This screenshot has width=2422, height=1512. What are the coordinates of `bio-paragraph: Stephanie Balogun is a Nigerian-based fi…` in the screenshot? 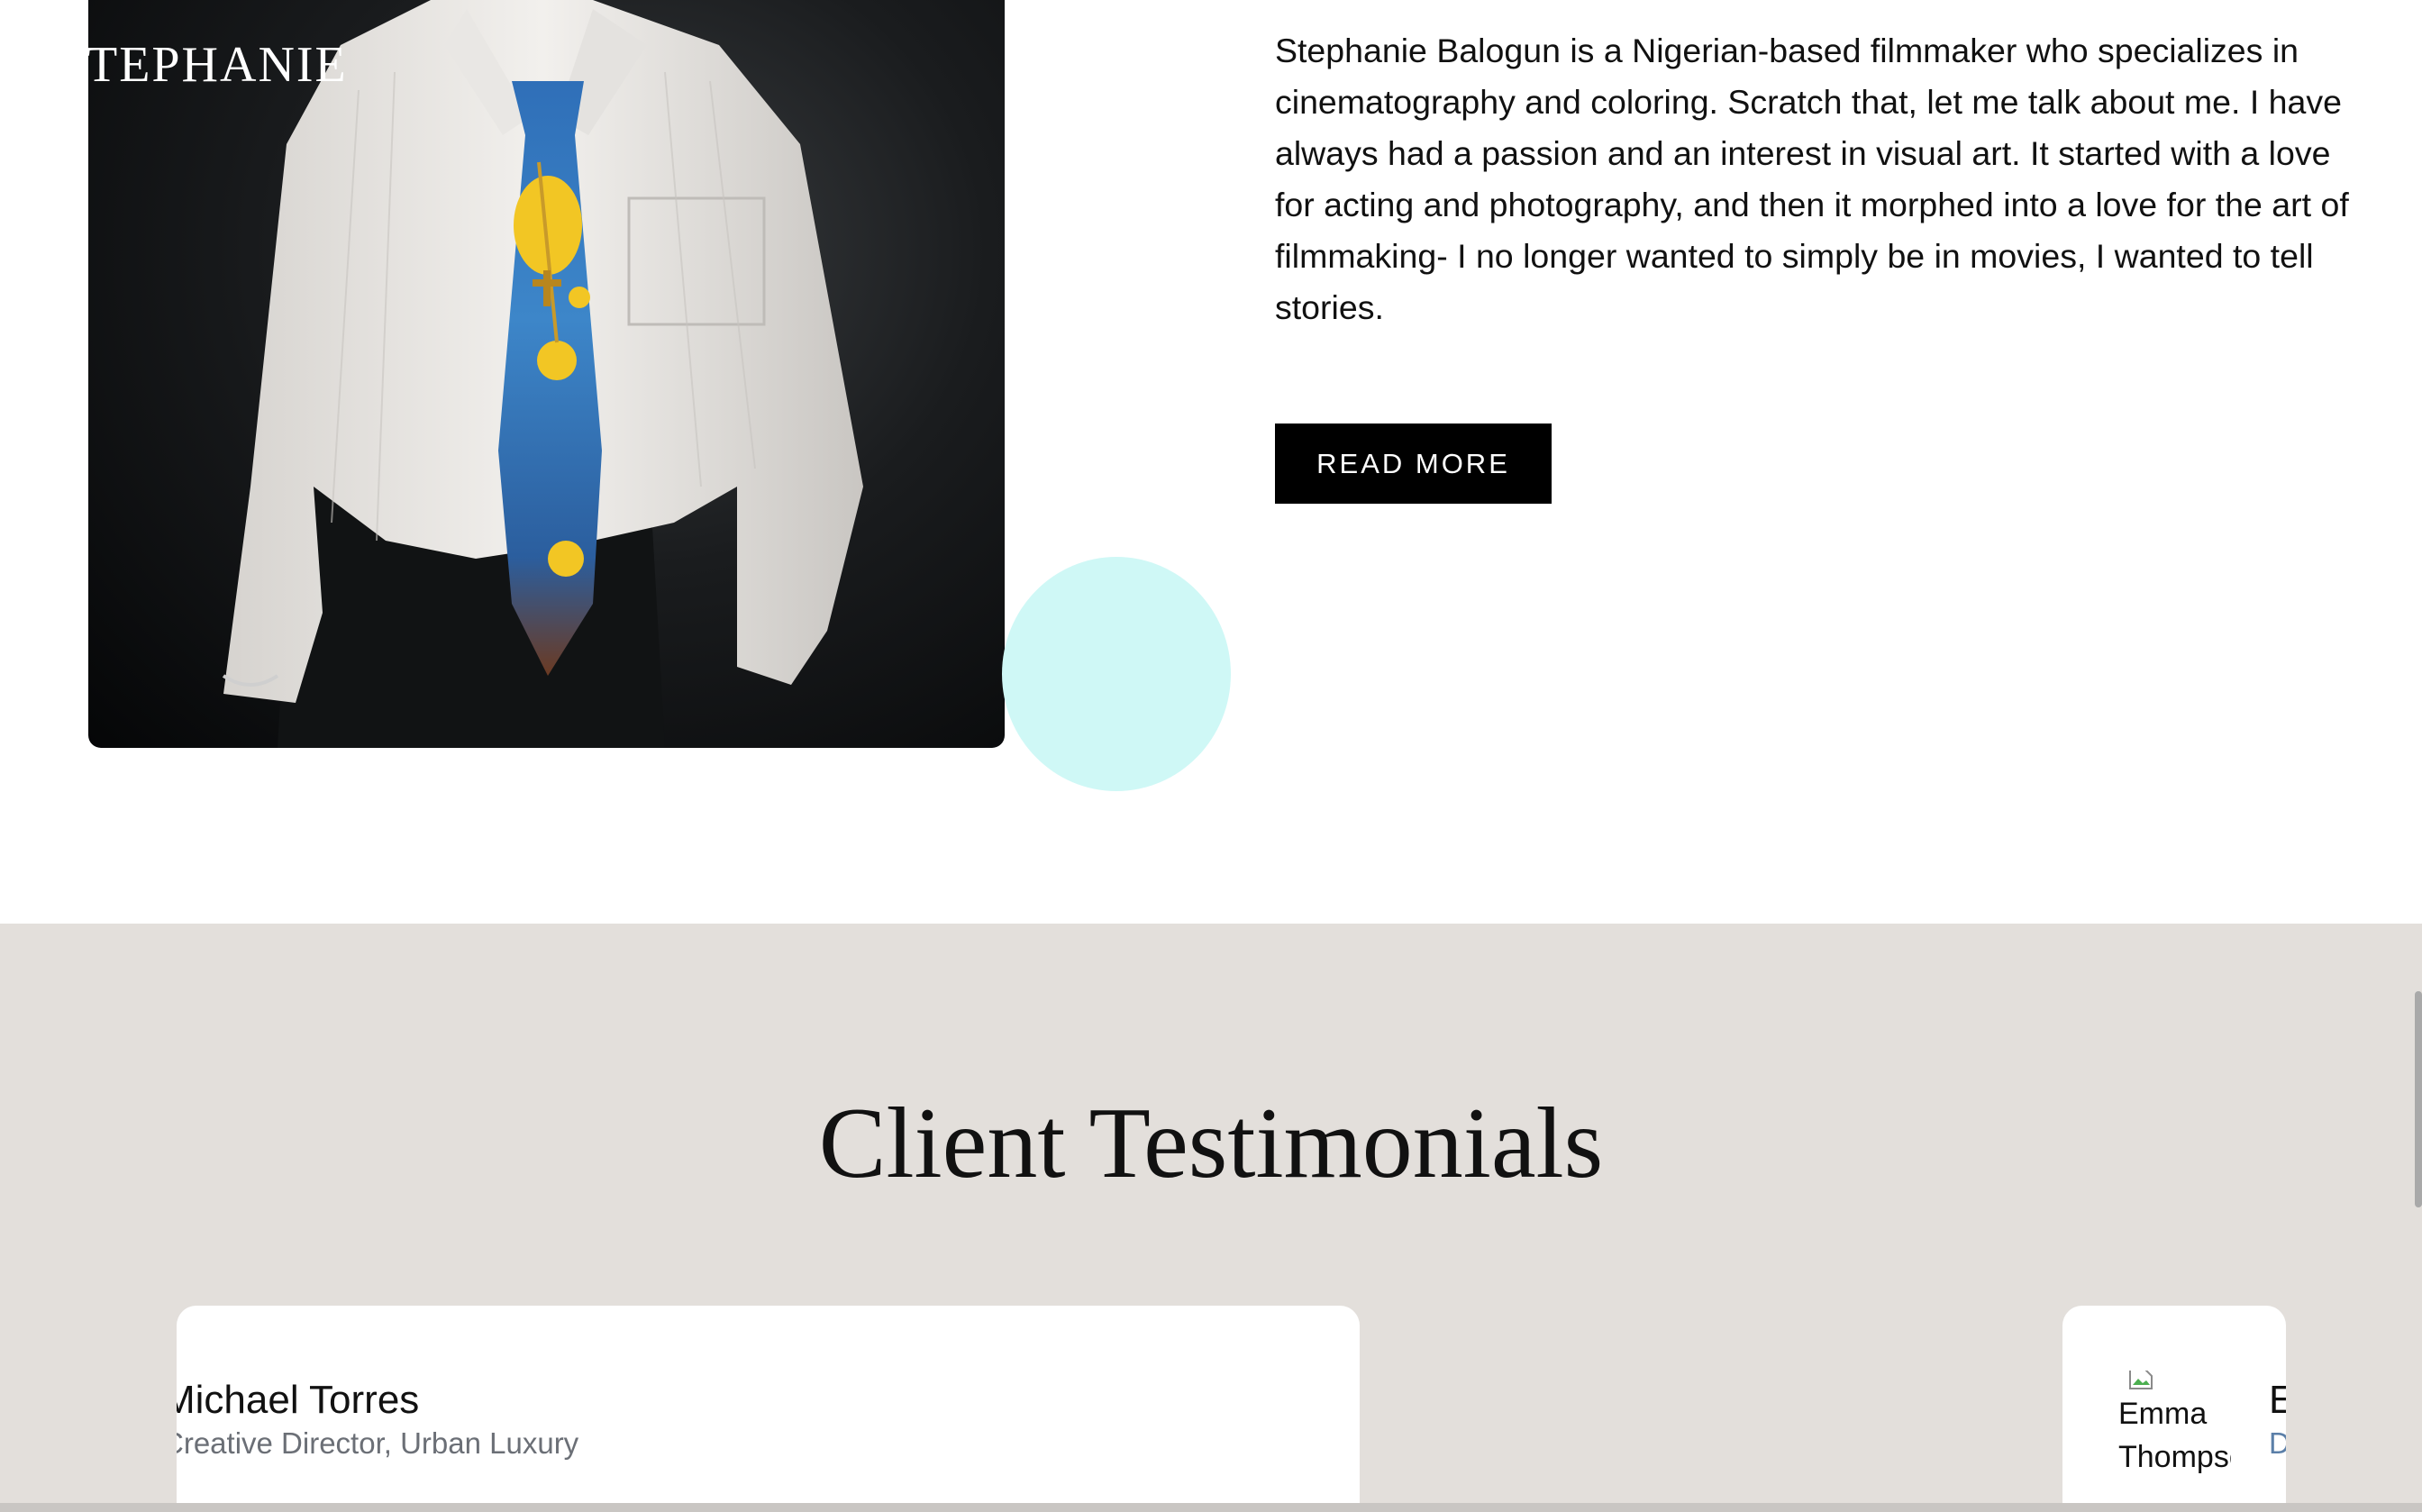 It's located at (1812, 179).